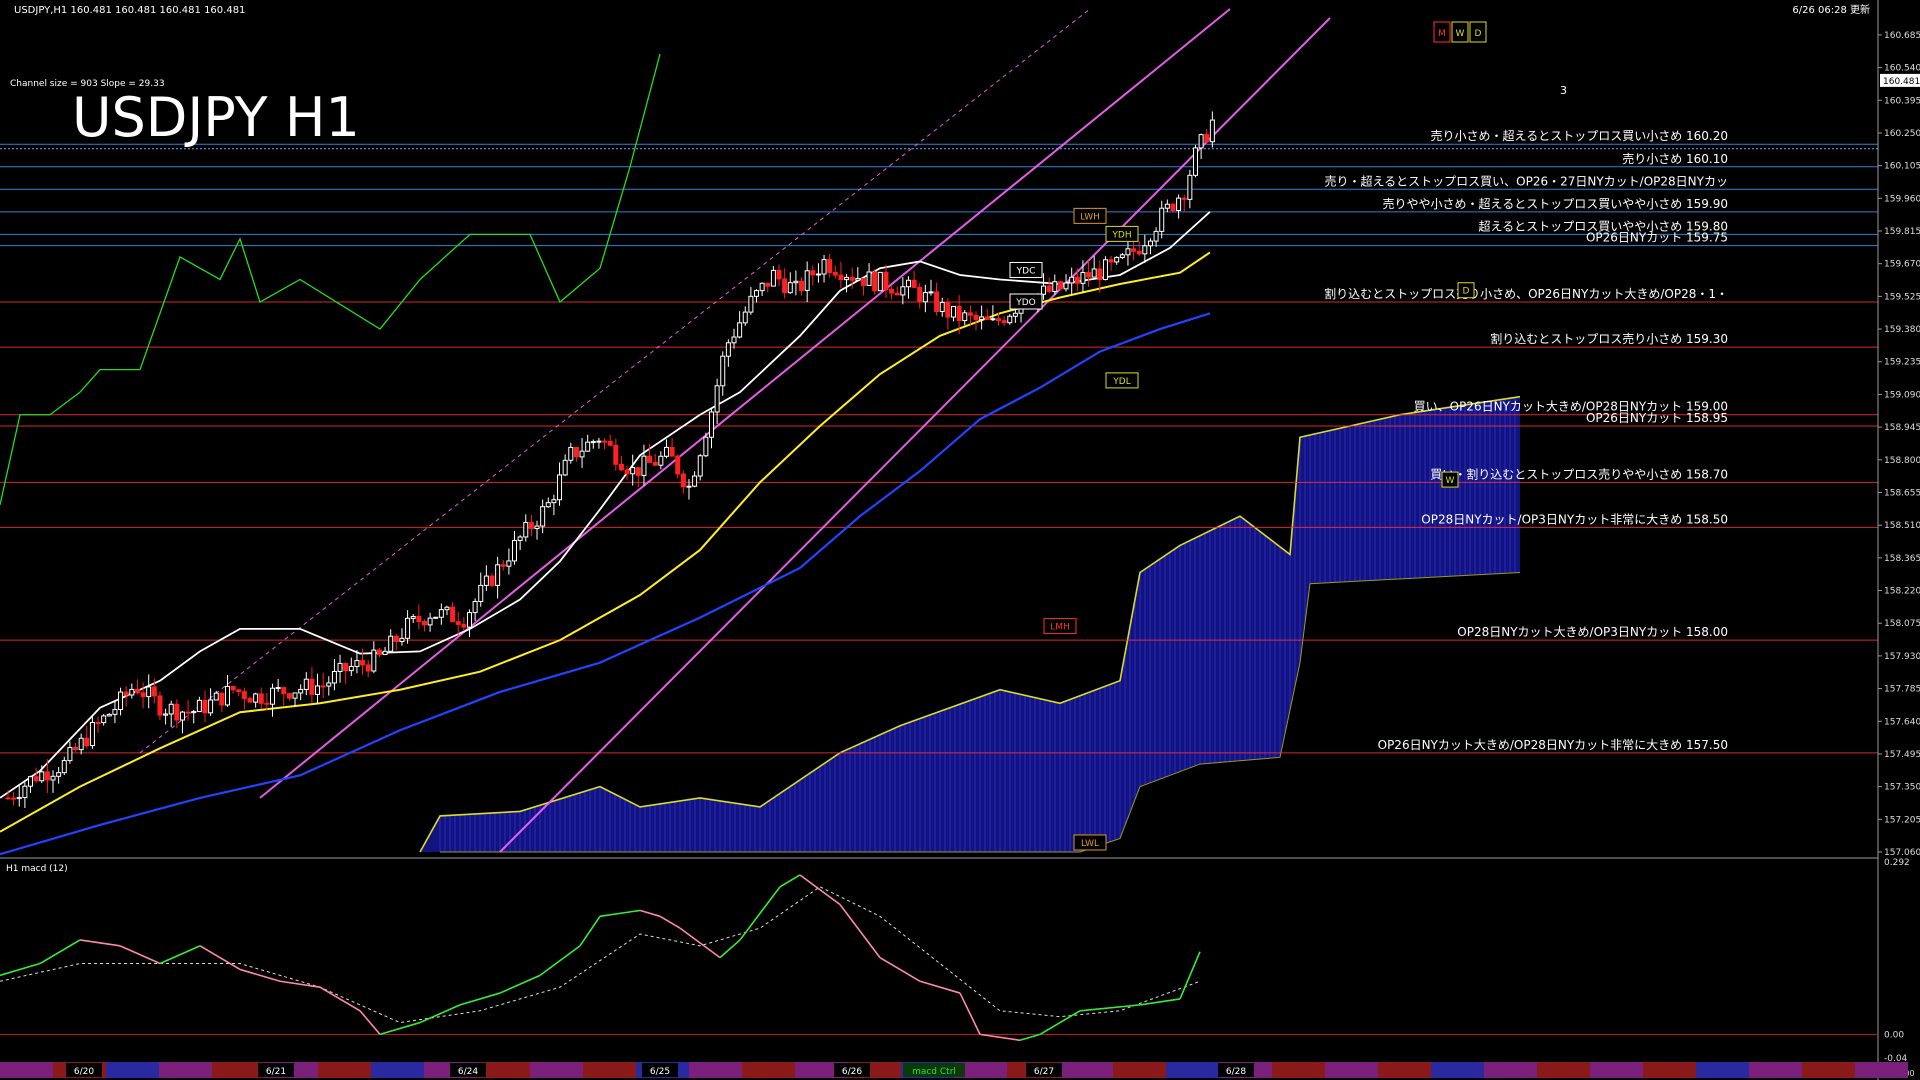 The height and width of the screenshot is (1080, 1920). Describe the element at coordinates (934, 1072) in the screenshot. I see `macd-ctrl-label: macd Ctrl` at that location.